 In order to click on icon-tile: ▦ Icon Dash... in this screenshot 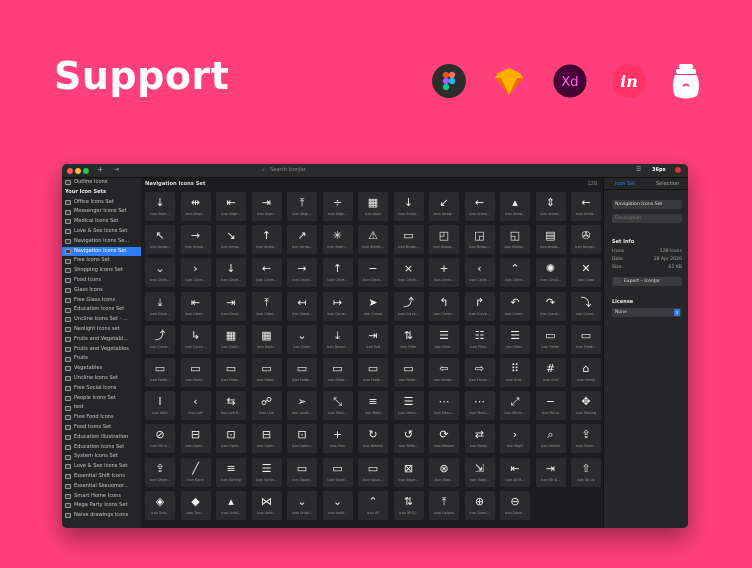, I will do `click(231, 339)`.